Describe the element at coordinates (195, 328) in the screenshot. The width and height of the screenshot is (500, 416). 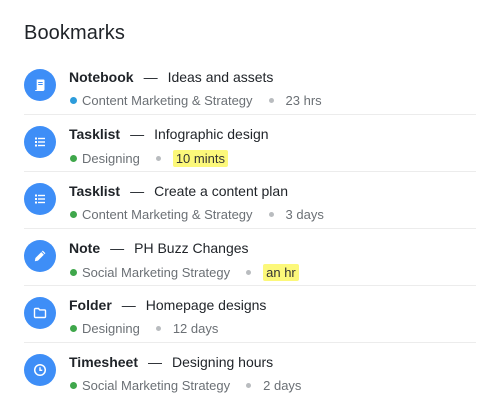
I see `bookmark-time: 12 days` at that location.